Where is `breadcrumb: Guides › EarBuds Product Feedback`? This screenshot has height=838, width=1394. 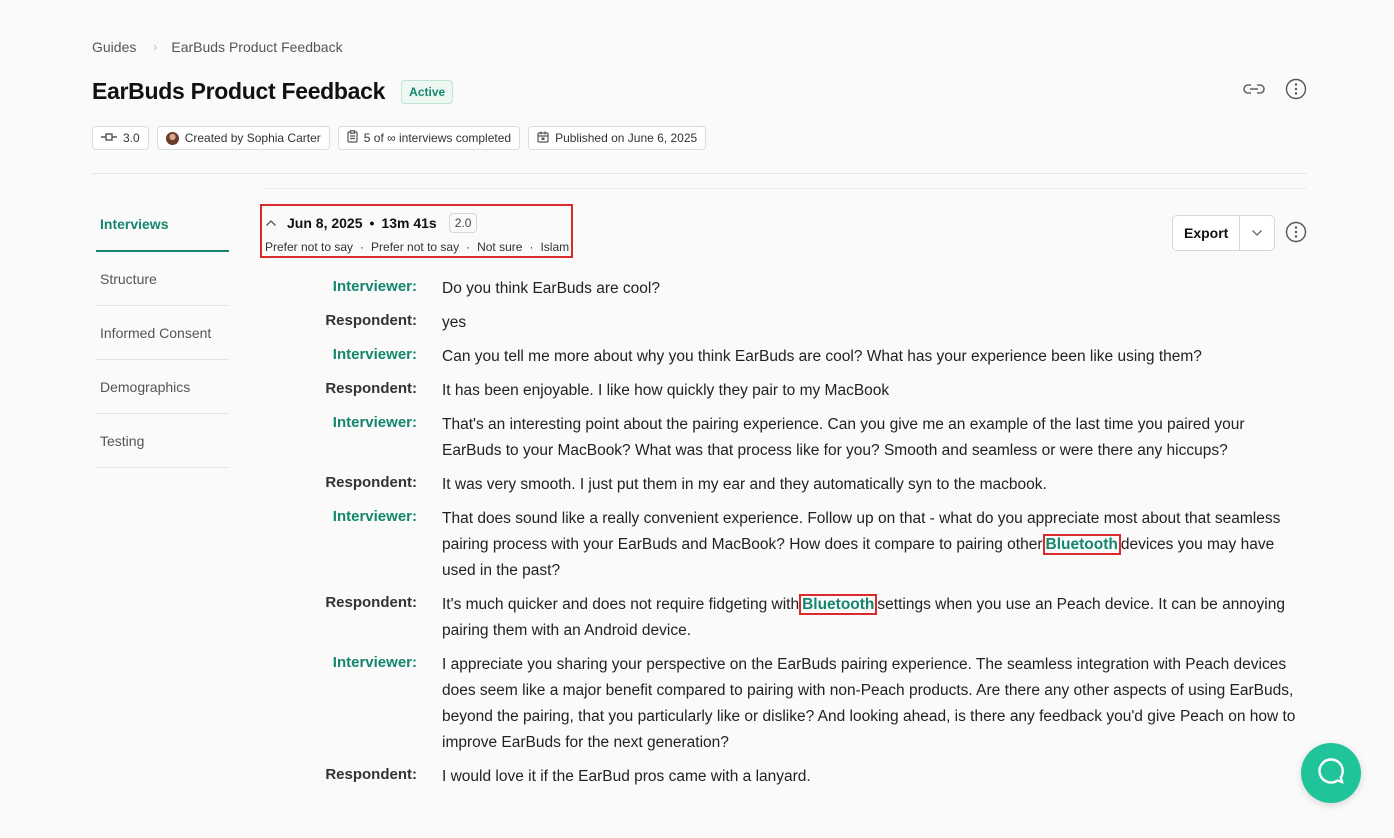
breadcrumb: Guides › EarBuds Product Feedback is located at coordinates (217, 47).